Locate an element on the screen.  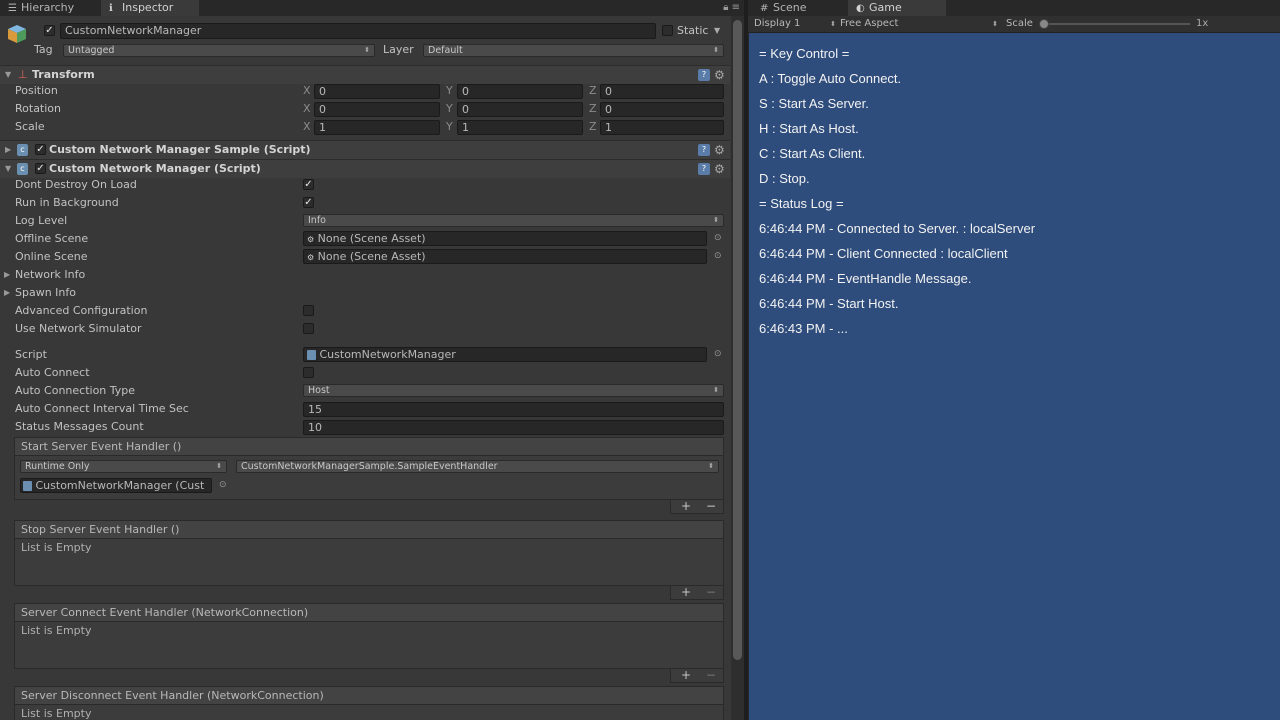
tab-options: 🔒︎ ≡ is located at coordinates (731, 7).